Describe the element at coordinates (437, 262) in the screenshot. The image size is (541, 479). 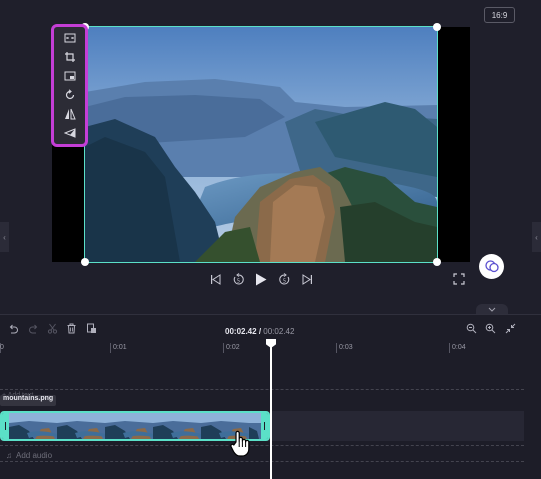
I see `resize-handle-bottom-right` at that location.